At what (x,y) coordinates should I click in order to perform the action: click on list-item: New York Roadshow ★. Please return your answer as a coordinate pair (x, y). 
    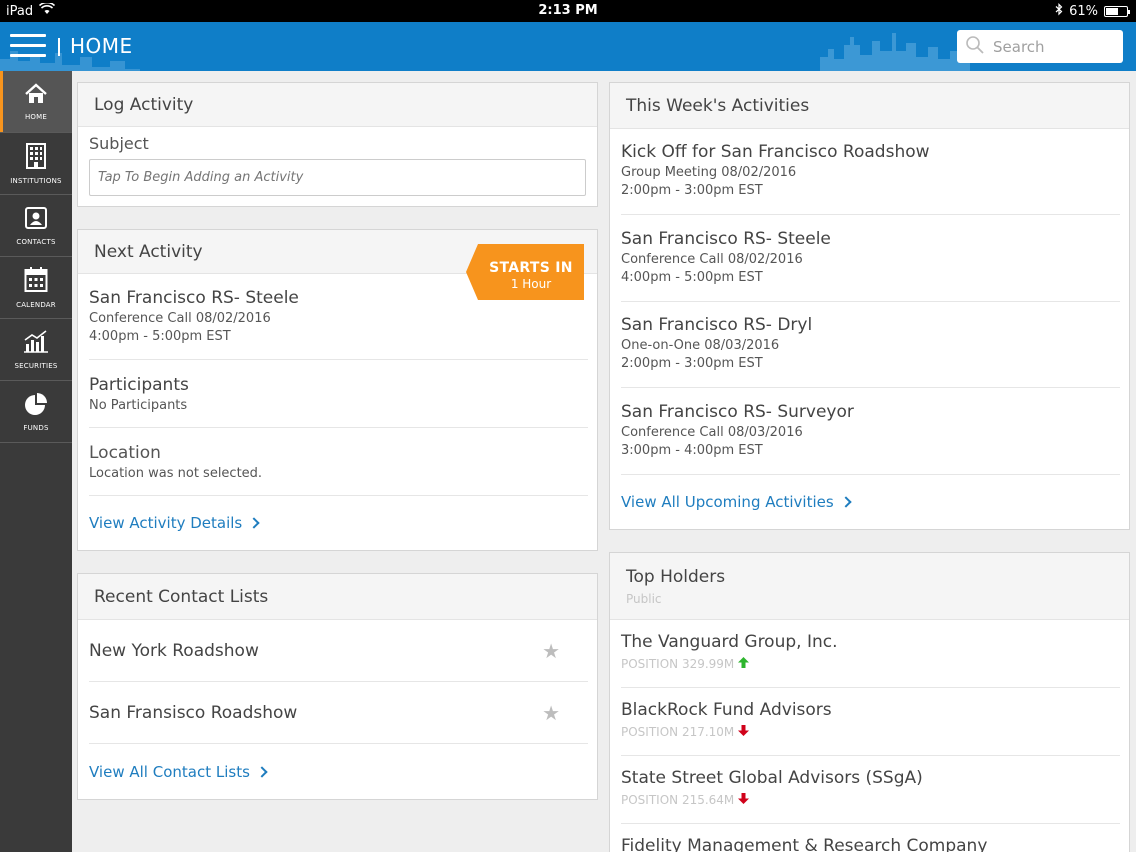
    Looking at the image, I should click on (338, 651).